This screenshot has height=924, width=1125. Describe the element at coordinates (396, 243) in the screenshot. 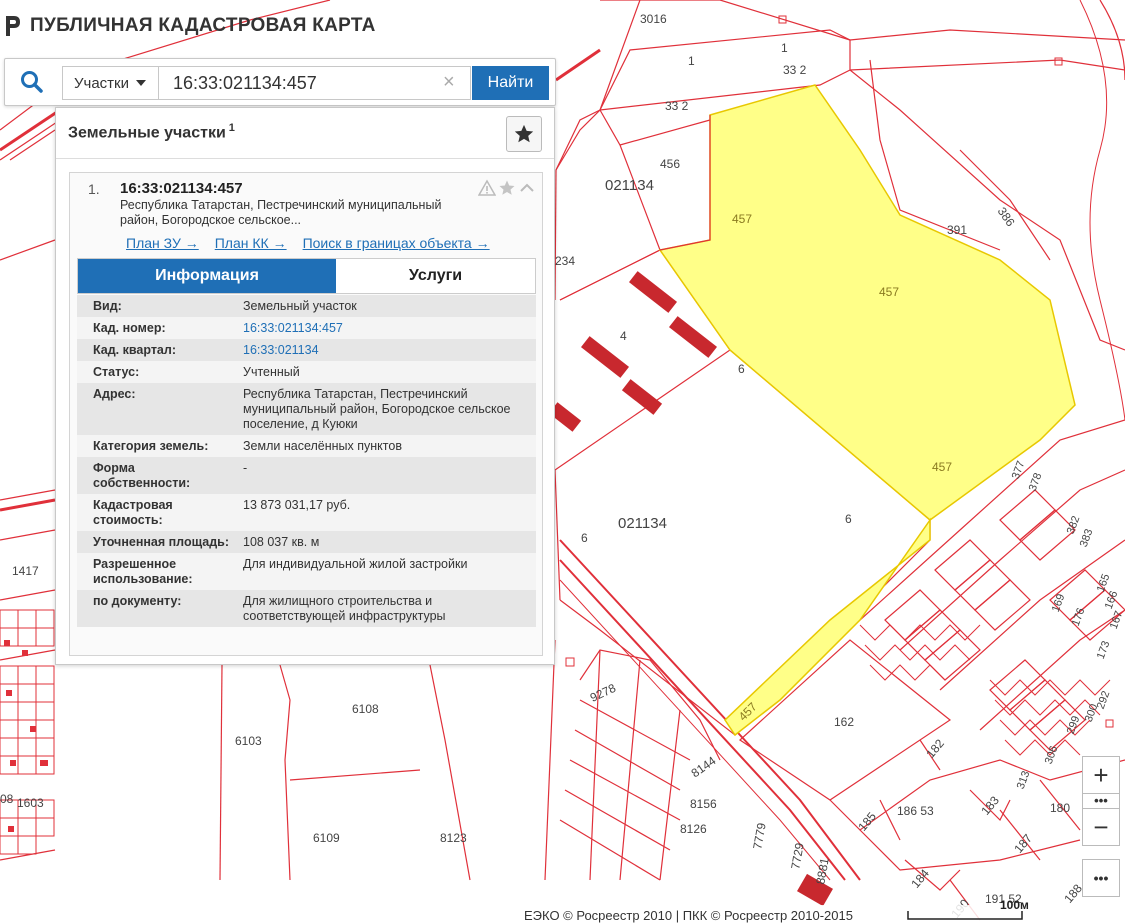

I see `search-in-bounds-link: Поиск в границах объекта →` at that location.